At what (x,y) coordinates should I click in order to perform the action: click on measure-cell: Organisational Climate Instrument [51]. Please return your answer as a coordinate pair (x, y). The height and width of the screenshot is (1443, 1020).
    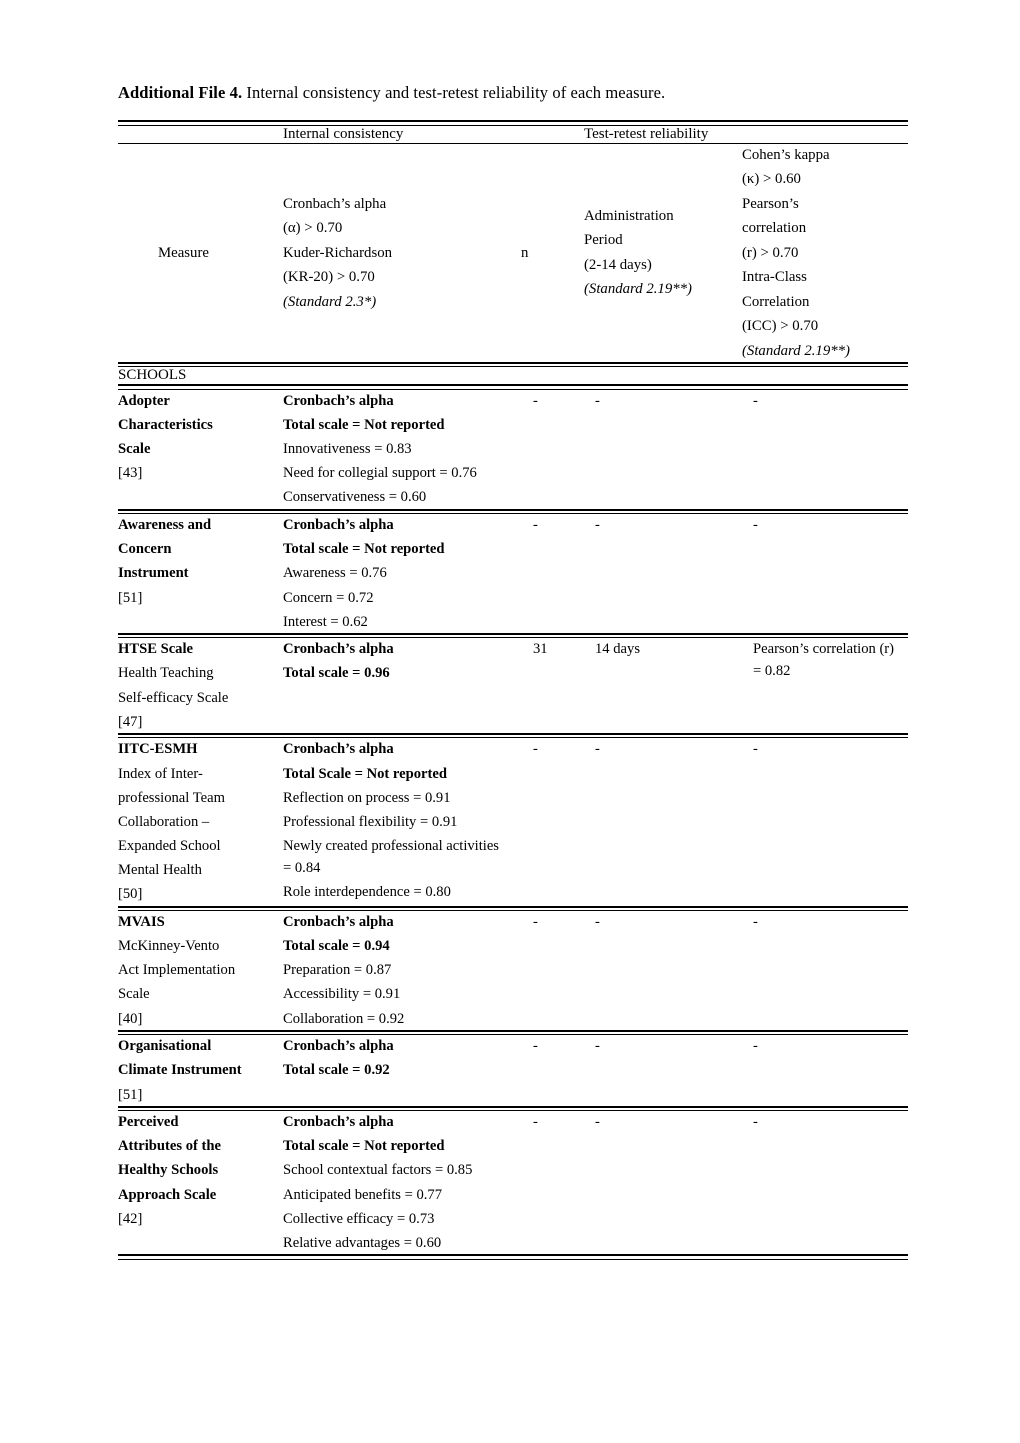
    Looking at the image, I should click on (200, 1070).